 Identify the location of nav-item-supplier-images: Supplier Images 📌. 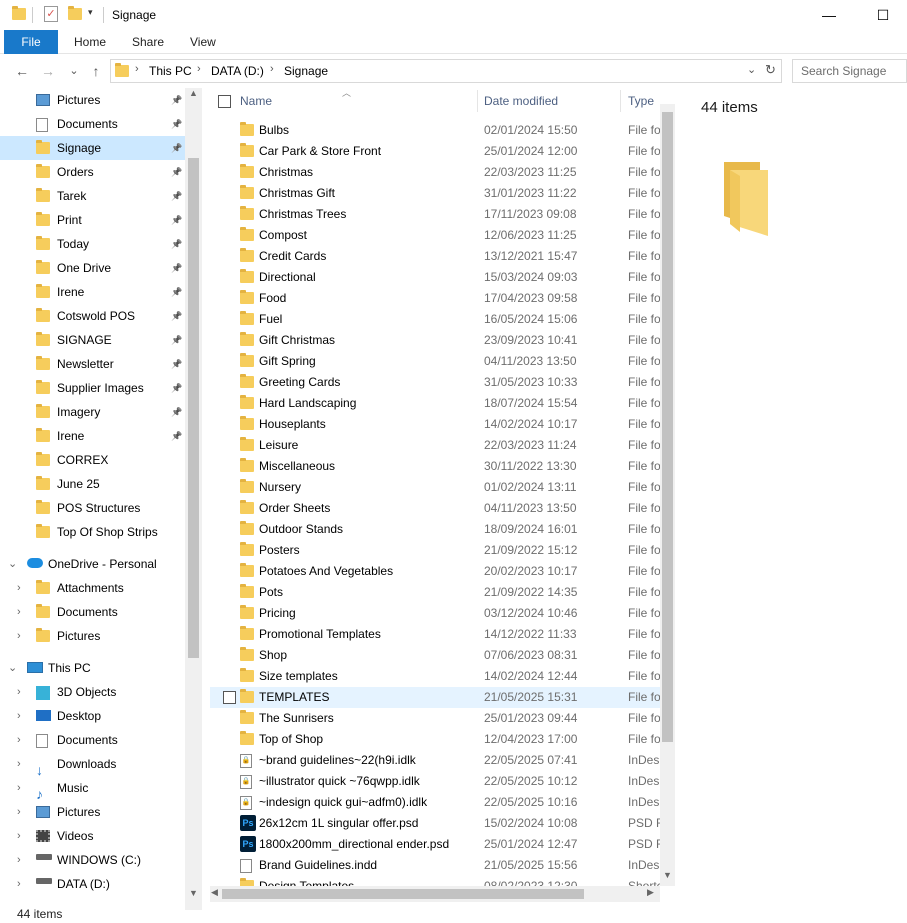
(92, 388).